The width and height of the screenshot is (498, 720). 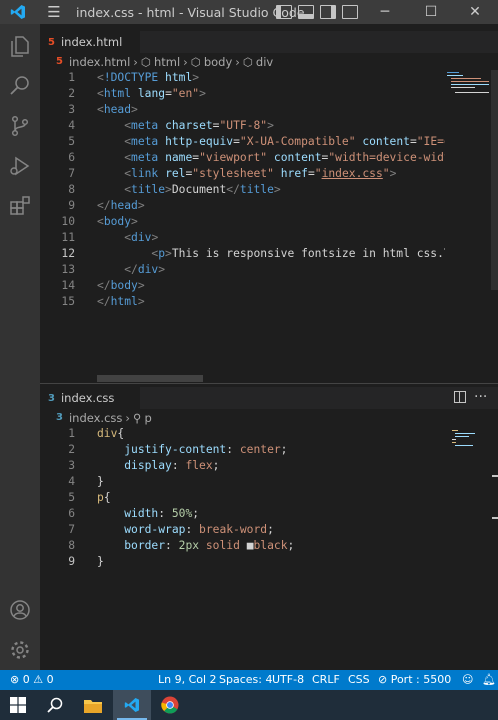 I want to click on code-token: lang, so click(x=151, y=93).